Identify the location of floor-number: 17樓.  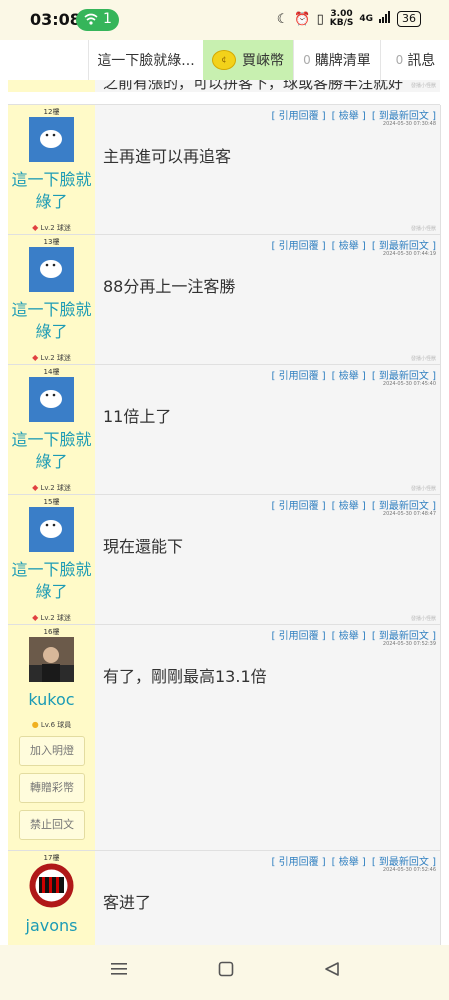
(51, 858).